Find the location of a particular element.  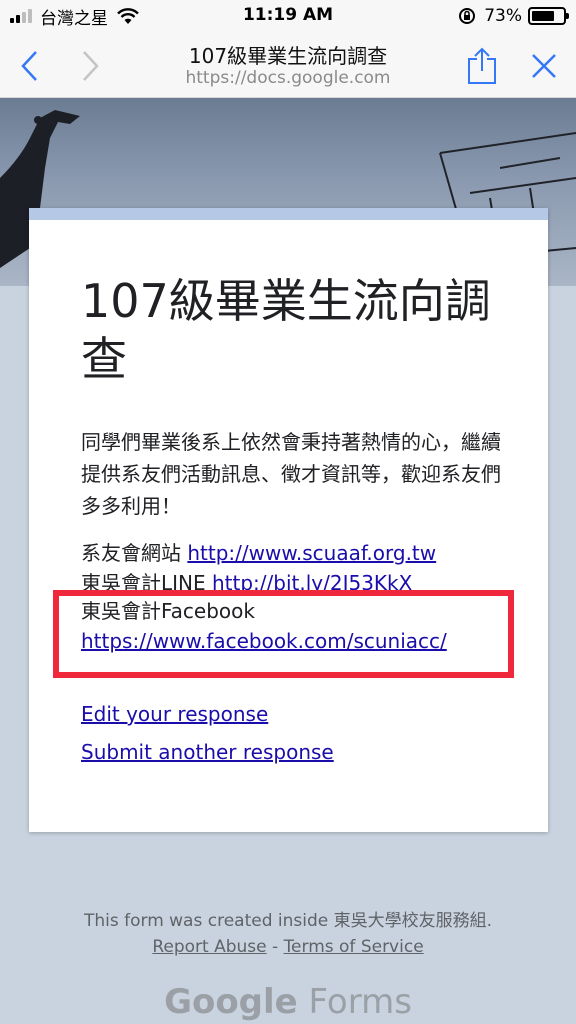

browser-nav-bar: 107級畢業生流向調查 https://docs.google.com is located at coordinates (288, 66).